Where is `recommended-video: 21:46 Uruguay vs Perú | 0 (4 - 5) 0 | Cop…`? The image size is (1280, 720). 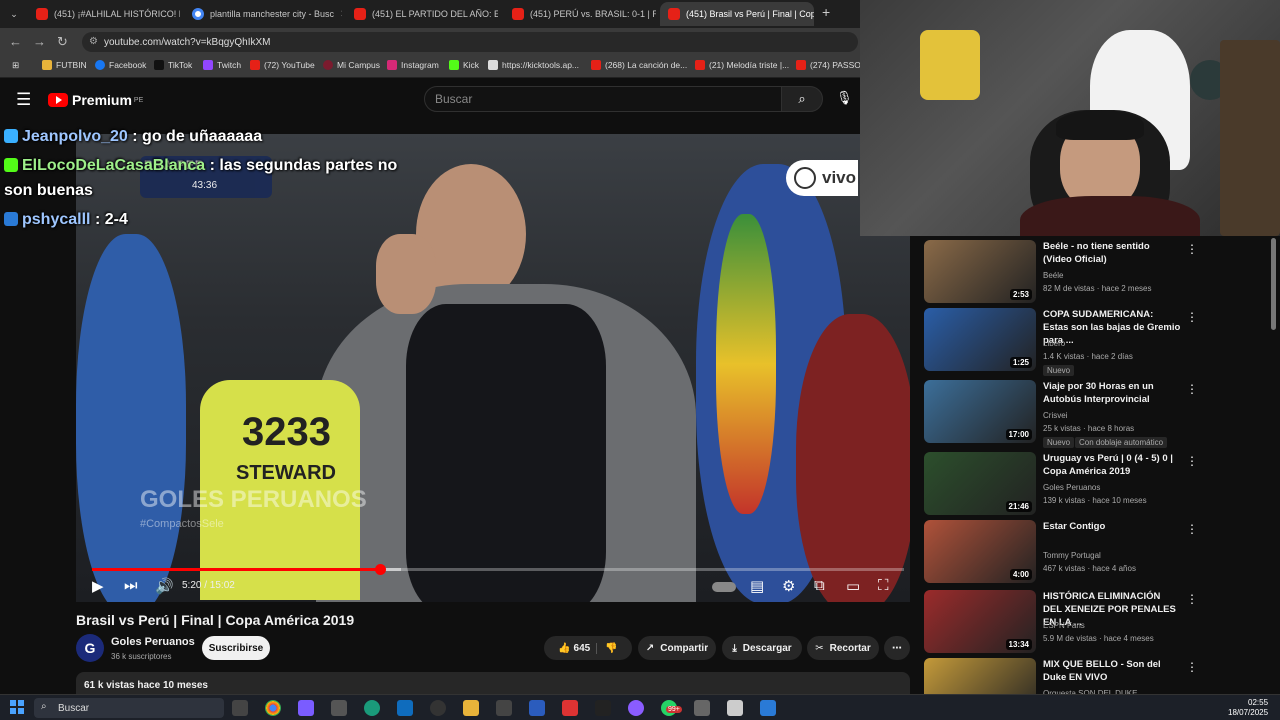 recommended-video: 21:46 Uruguay vs Perú | 0 (4 - 5) 0 | Cop… is located at coordinates (1099, 481).